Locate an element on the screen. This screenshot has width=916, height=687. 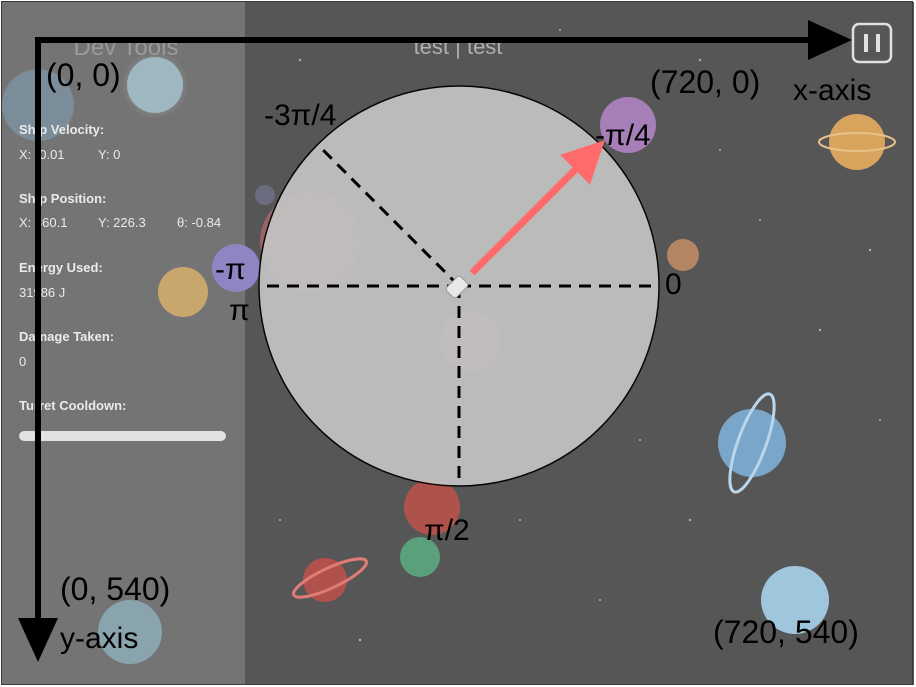
damage-taken-label: Damage Taken: is located at coordinates (66, 336).